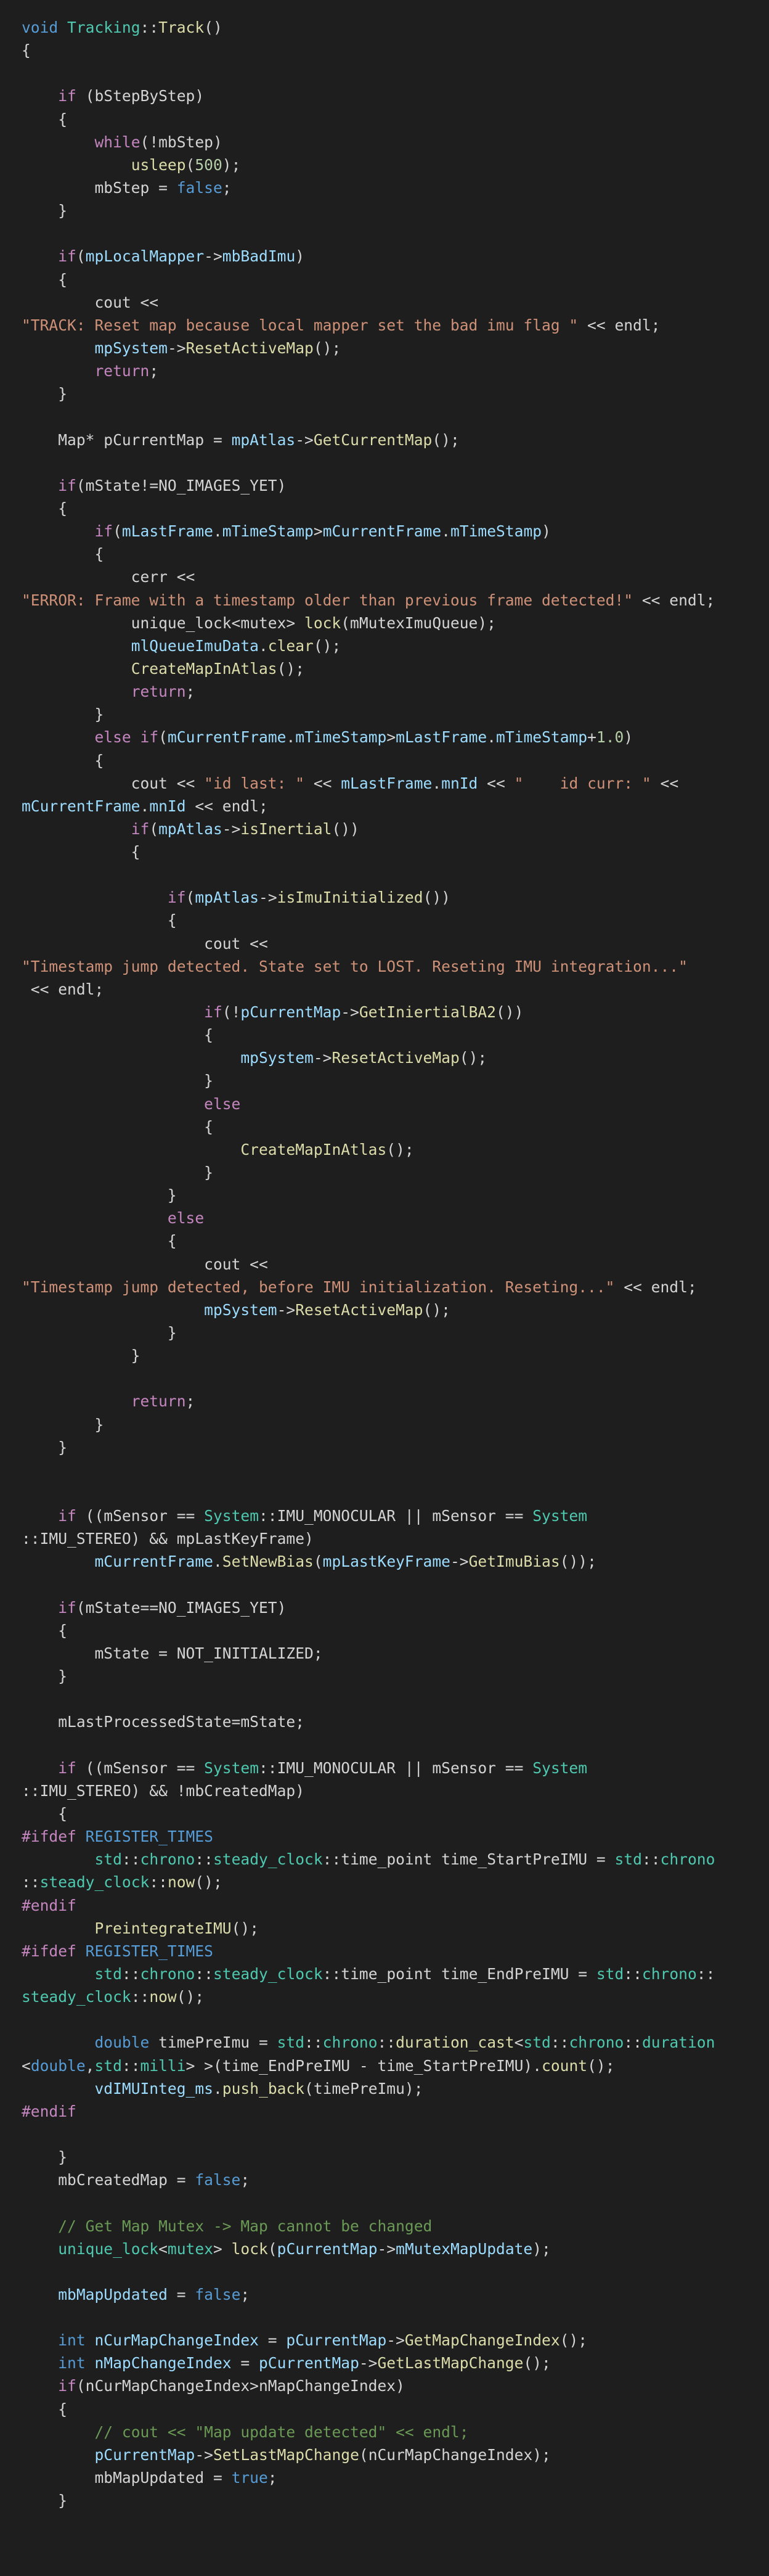 The height and width of the screenshot is (2576, 769). What do you see at coordinates (395, 1654) in the screenshot?
I see `code-line: mState = NOT_INITIALIZED;` at bounding box center [395, 1654].